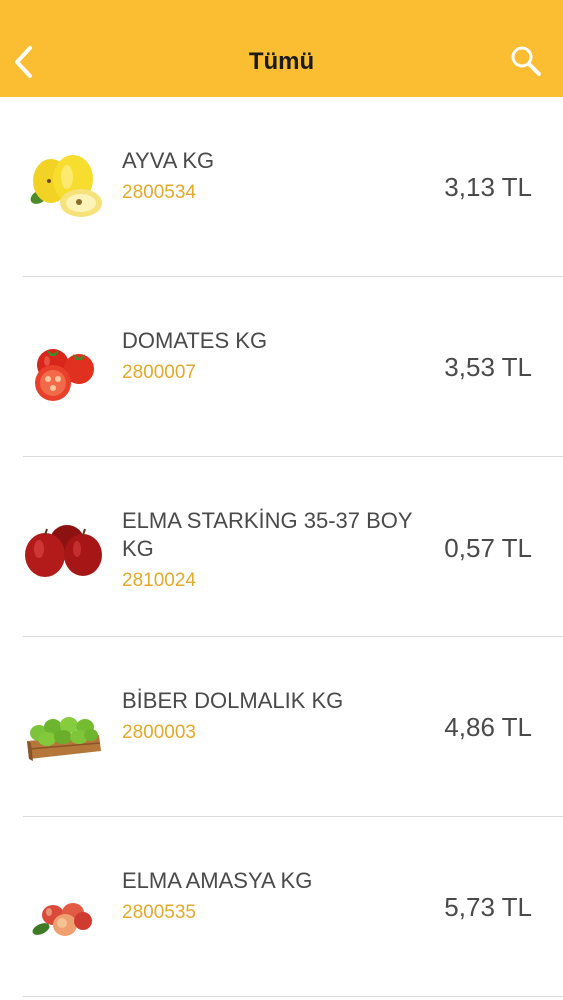 The width and height of the screenshot is (563, 1000). Describe the element at coordinates (159, 912) in the screenshot. I see `product-code: 2800535` at that location.